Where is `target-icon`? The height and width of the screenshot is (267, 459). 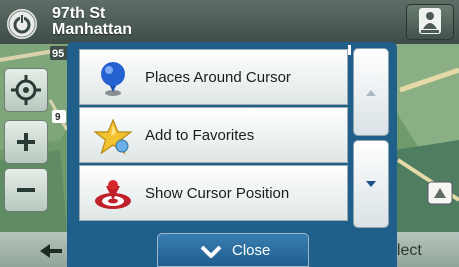
target-icon is located at coordinates (113, 194).